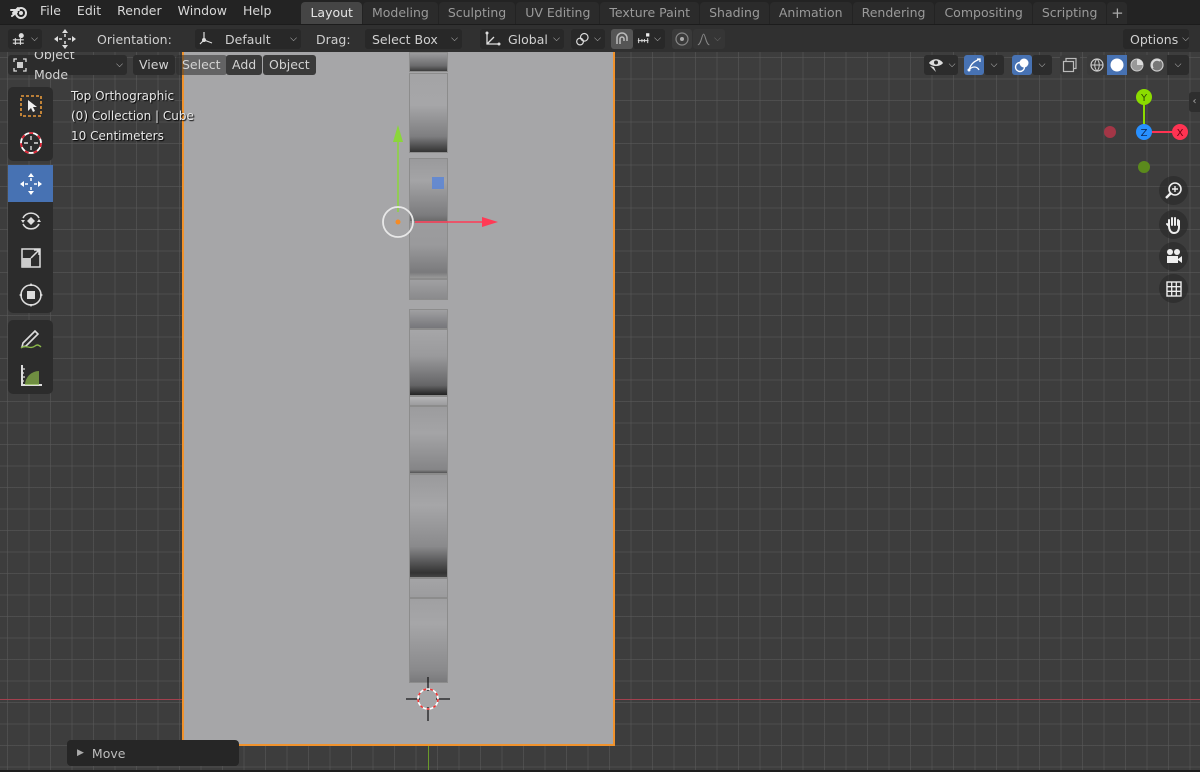 This screenshot has height=772, width=1200. I want to click on overlays-dropdown: ⌵, so click(1042, 65).